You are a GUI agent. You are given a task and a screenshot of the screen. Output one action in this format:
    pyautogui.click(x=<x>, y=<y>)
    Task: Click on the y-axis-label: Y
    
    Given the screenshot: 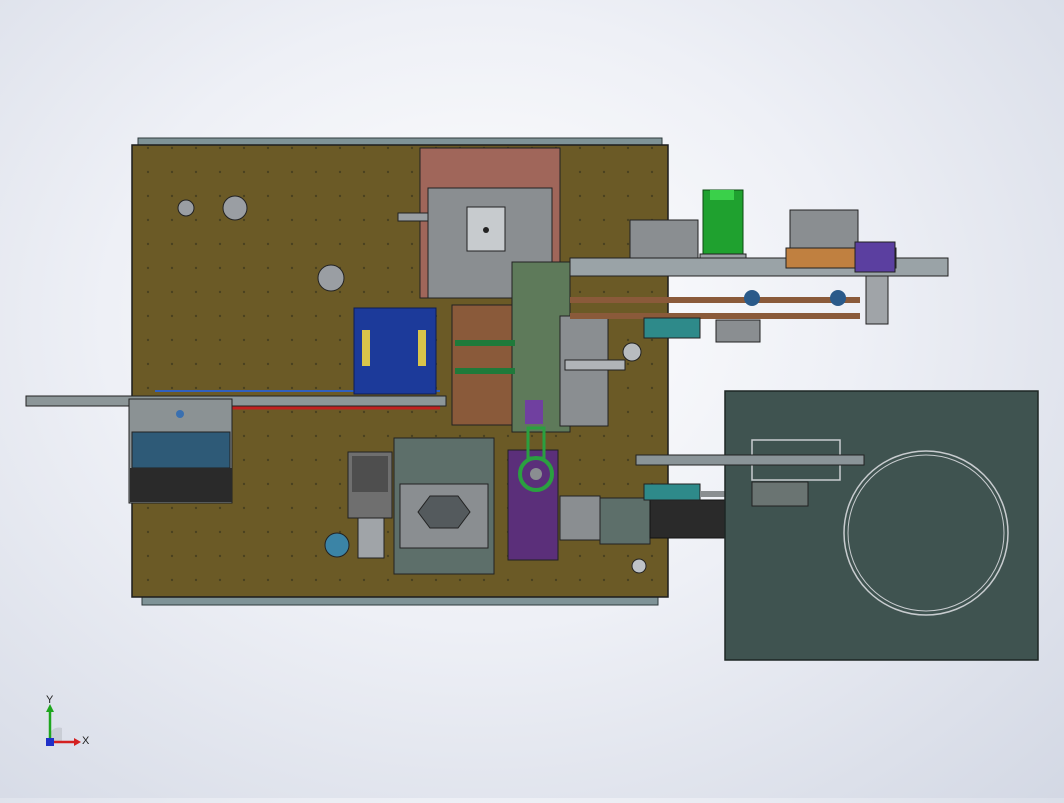 What is the action you would take?
    pyautogui.click(x=50, y=700)
    